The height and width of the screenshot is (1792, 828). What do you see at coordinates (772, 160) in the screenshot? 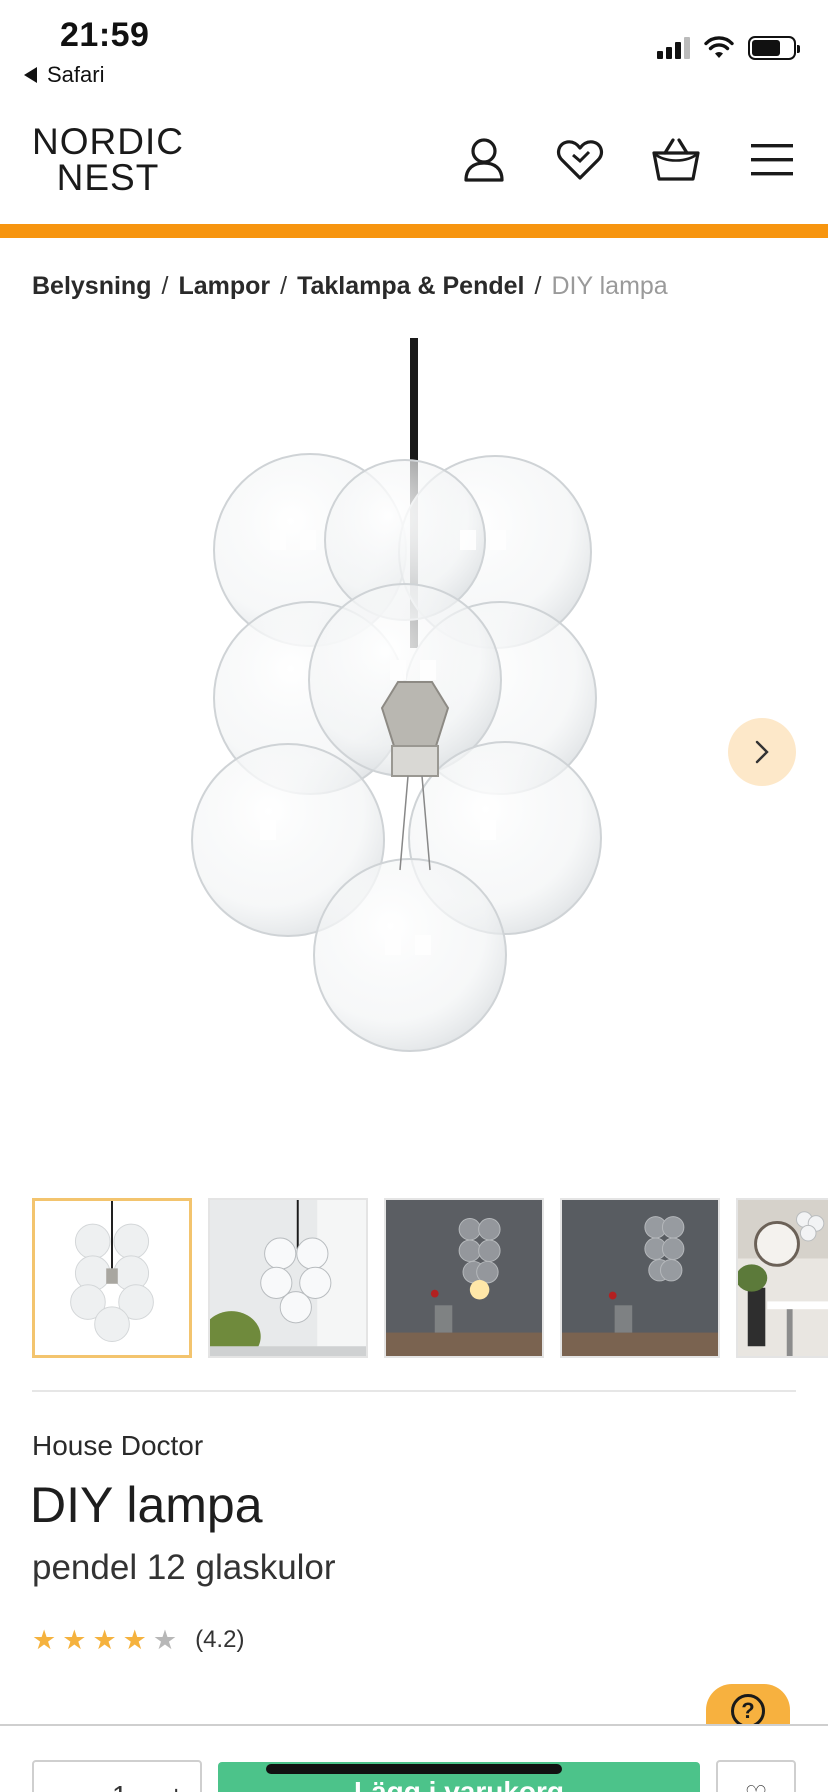
I see `menu-icon` at bounding box center [772, 160].